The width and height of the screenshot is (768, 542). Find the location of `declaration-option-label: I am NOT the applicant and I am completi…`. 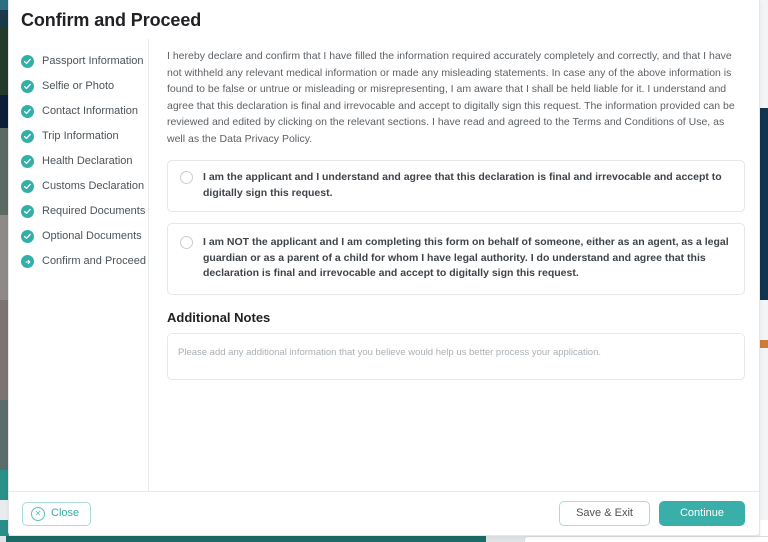

declaration-option-label: I am NOT the applicant and I am completi… is located at coordinates (466, 257).